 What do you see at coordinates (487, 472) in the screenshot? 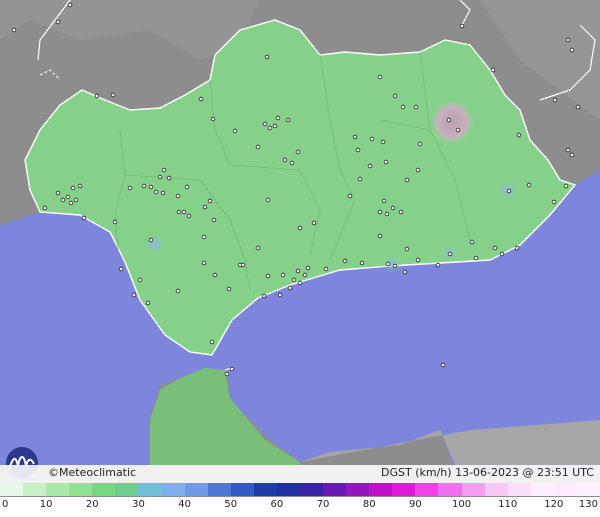
I see `map-caption: DGST (km/h) 13-06-2023 @ 23:51 UTC` at bounding box center [487, 472].